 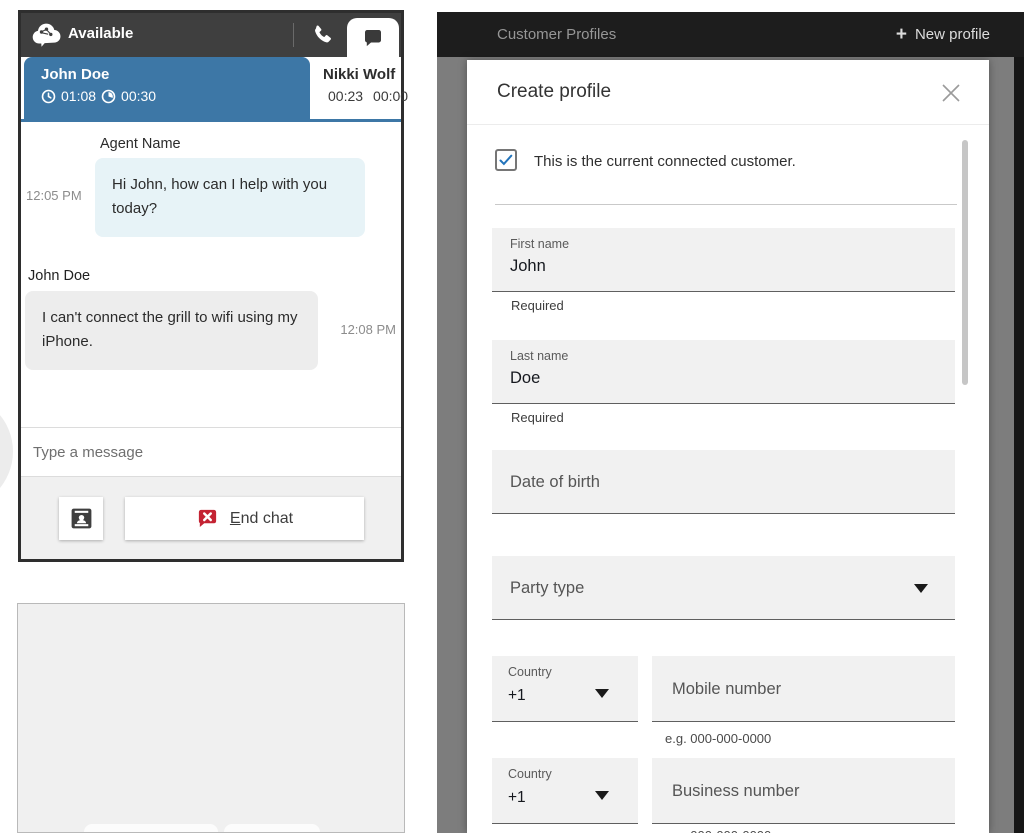 What do you see at coordinates (803, 791) in the screenshot?
I see `business-number-field: Business number` at bounding box center [803, 791].